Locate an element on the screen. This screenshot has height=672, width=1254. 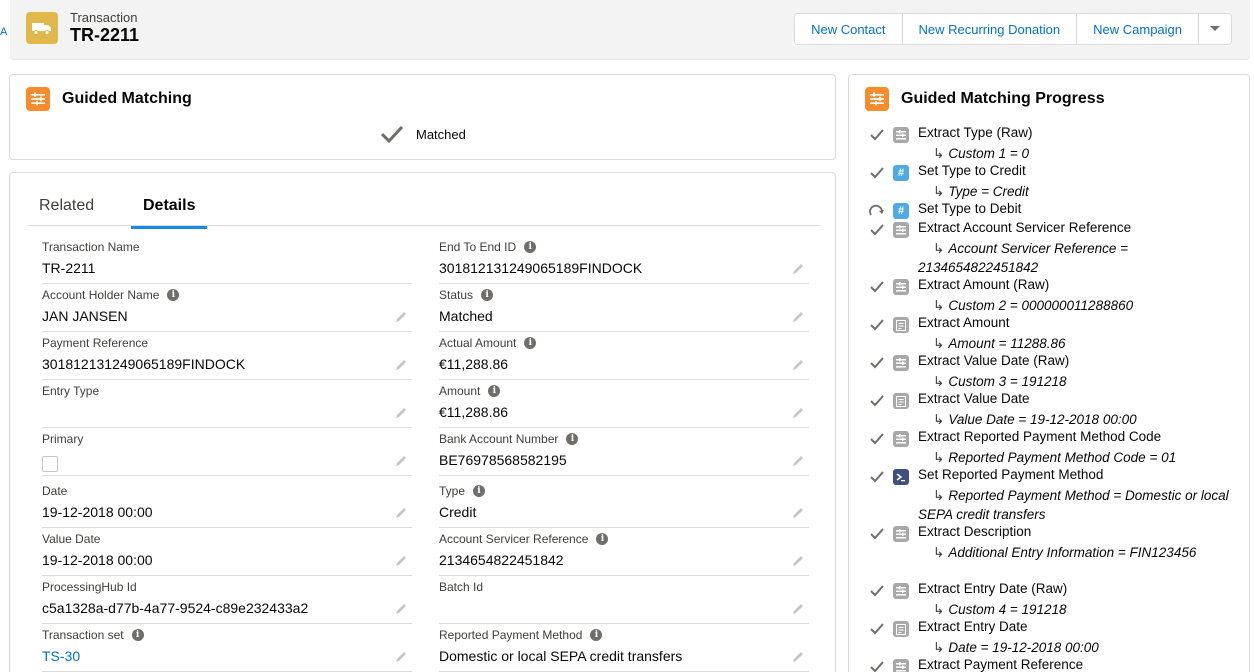
step-result: ↳ Custom 4 = 191218 is located at coordinates (1078, 609).